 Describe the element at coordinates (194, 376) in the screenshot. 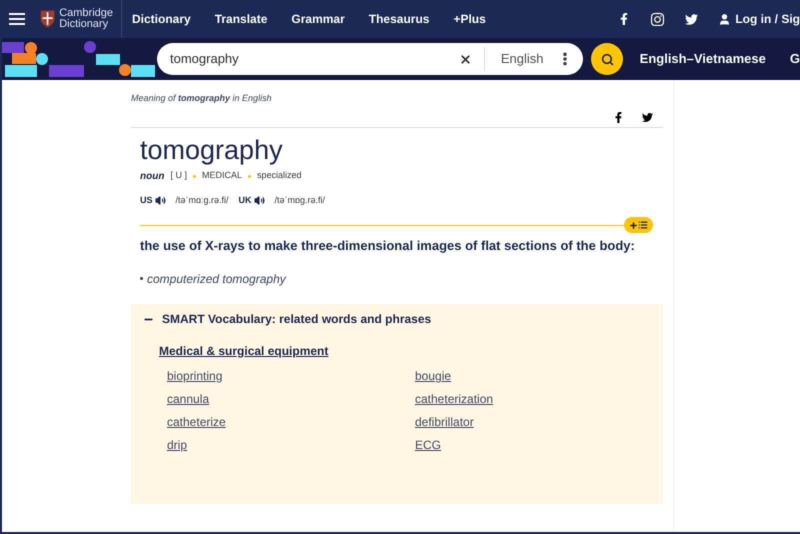

I see `word-link: bioprinting` at that location.